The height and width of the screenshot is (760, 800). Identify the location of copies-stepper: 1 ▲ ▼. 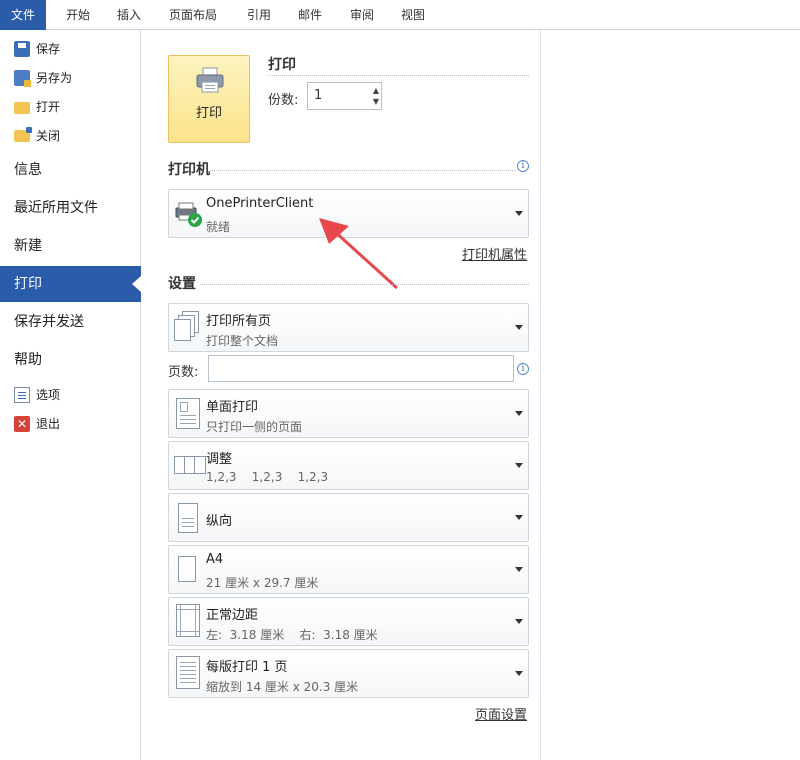
(344, 96).